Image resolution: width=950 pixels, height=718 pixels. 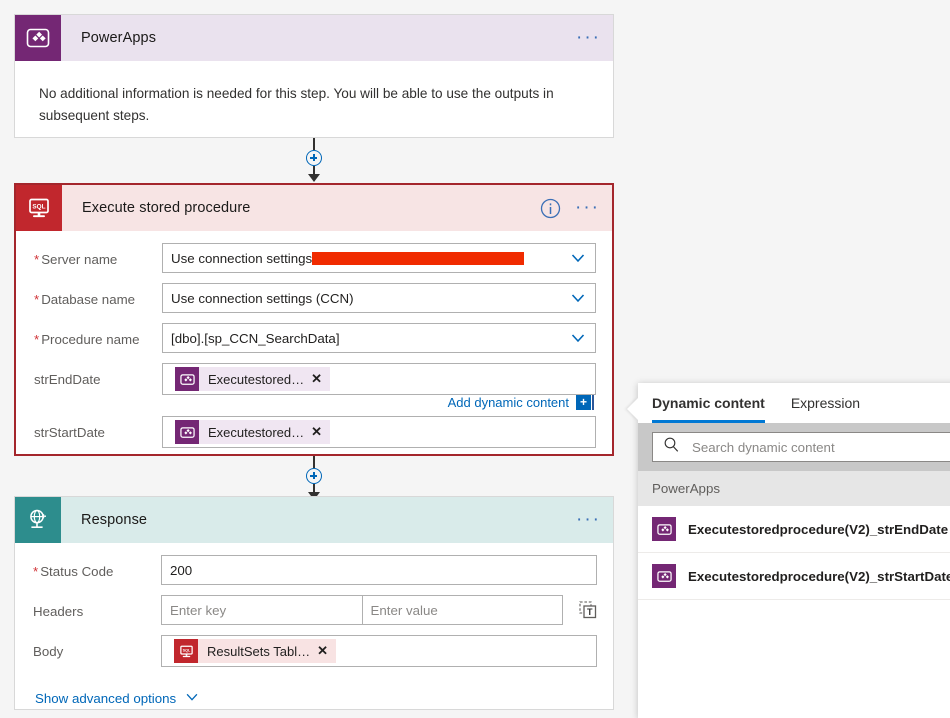 What do you see at coordinates (38, 520) in the screenshot?
I see `response-globe-icon` at bounding box center [38, 520].